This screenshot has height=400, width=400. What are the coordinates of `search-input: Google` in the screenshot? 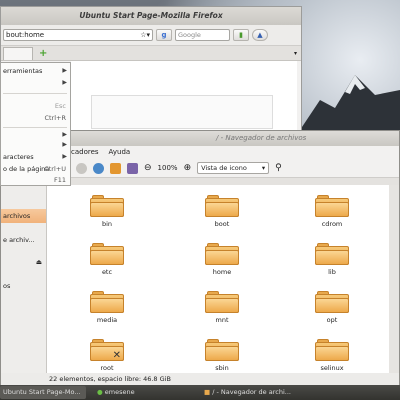 It's located at (202, 35).